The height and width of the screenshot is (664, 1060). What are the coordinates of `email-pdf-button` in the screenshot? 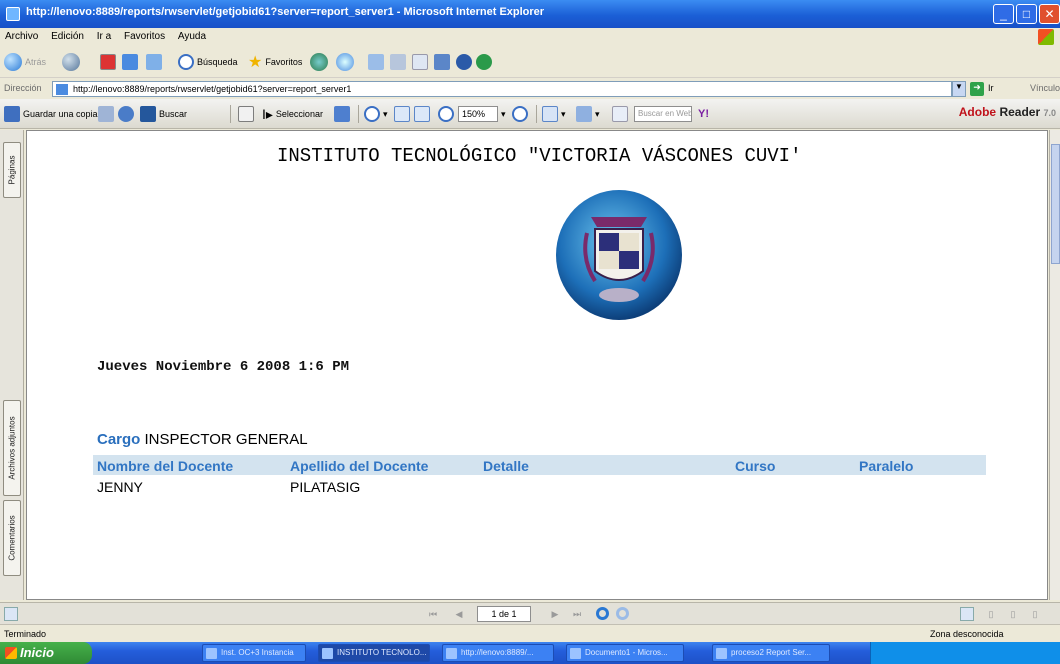 It's located at (126, 114).